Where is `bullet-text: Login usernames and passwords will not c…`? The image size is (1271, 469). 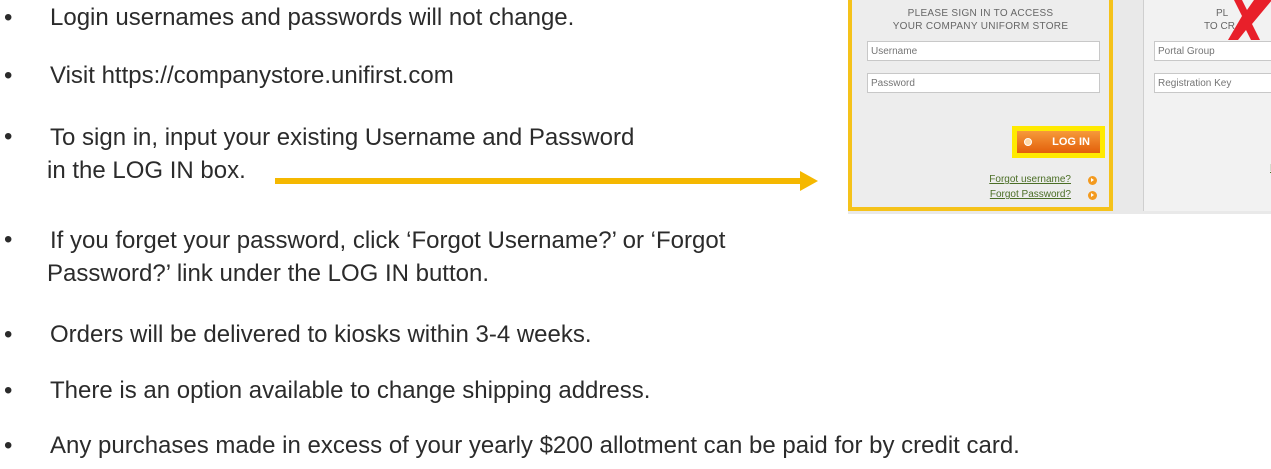 bullet-text: Login usernames and passwords will not c… is located at coordinates (312, 17).